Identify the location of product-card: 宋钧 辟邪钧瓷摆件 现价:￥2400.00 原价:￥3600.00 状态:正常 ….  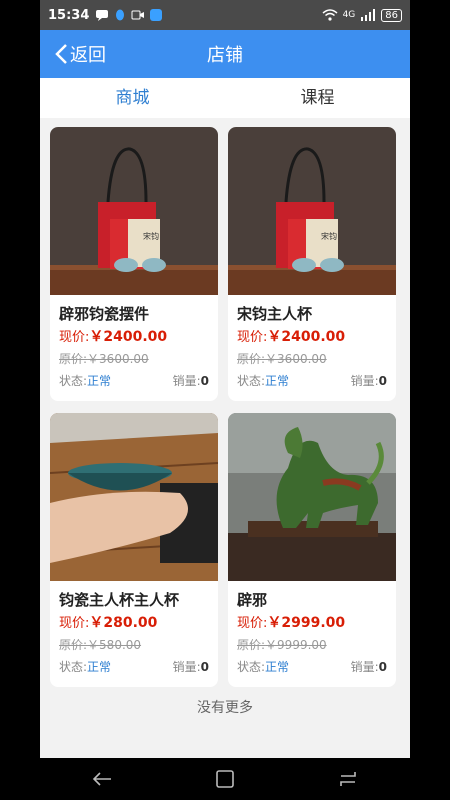
(134, 264).